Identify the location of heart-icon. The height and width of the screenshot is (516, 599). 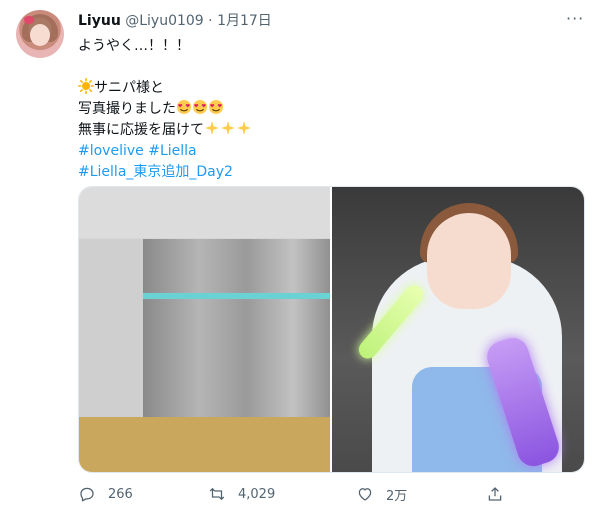
(365, 494).